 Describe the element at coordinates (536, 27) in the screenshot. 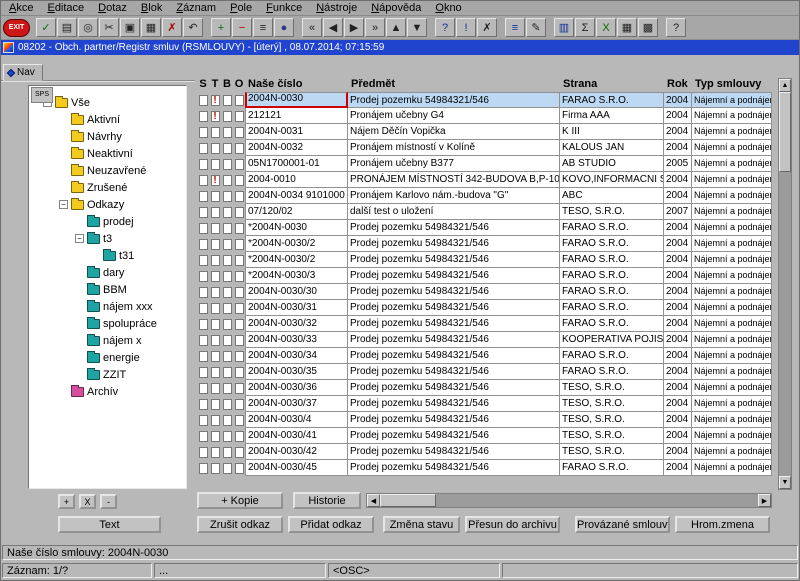

I see `edit-icon: ✎` at that location.